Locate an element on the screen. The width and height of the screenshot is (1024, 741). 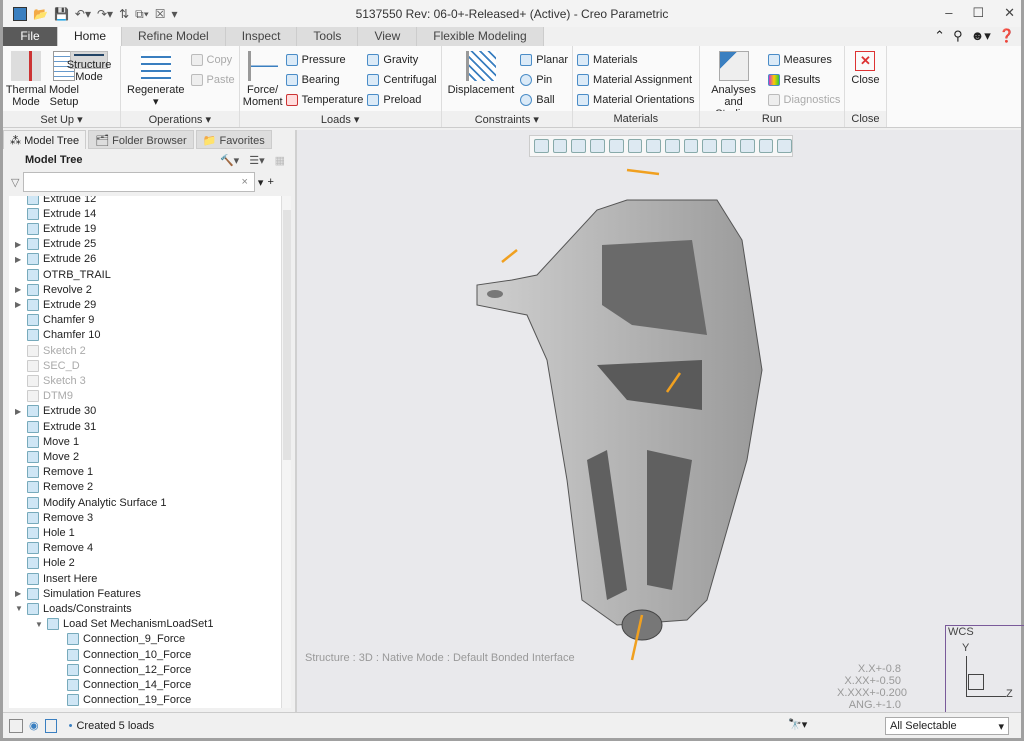
tree-item: Sketch 2 is located at coordinates (50, 350).